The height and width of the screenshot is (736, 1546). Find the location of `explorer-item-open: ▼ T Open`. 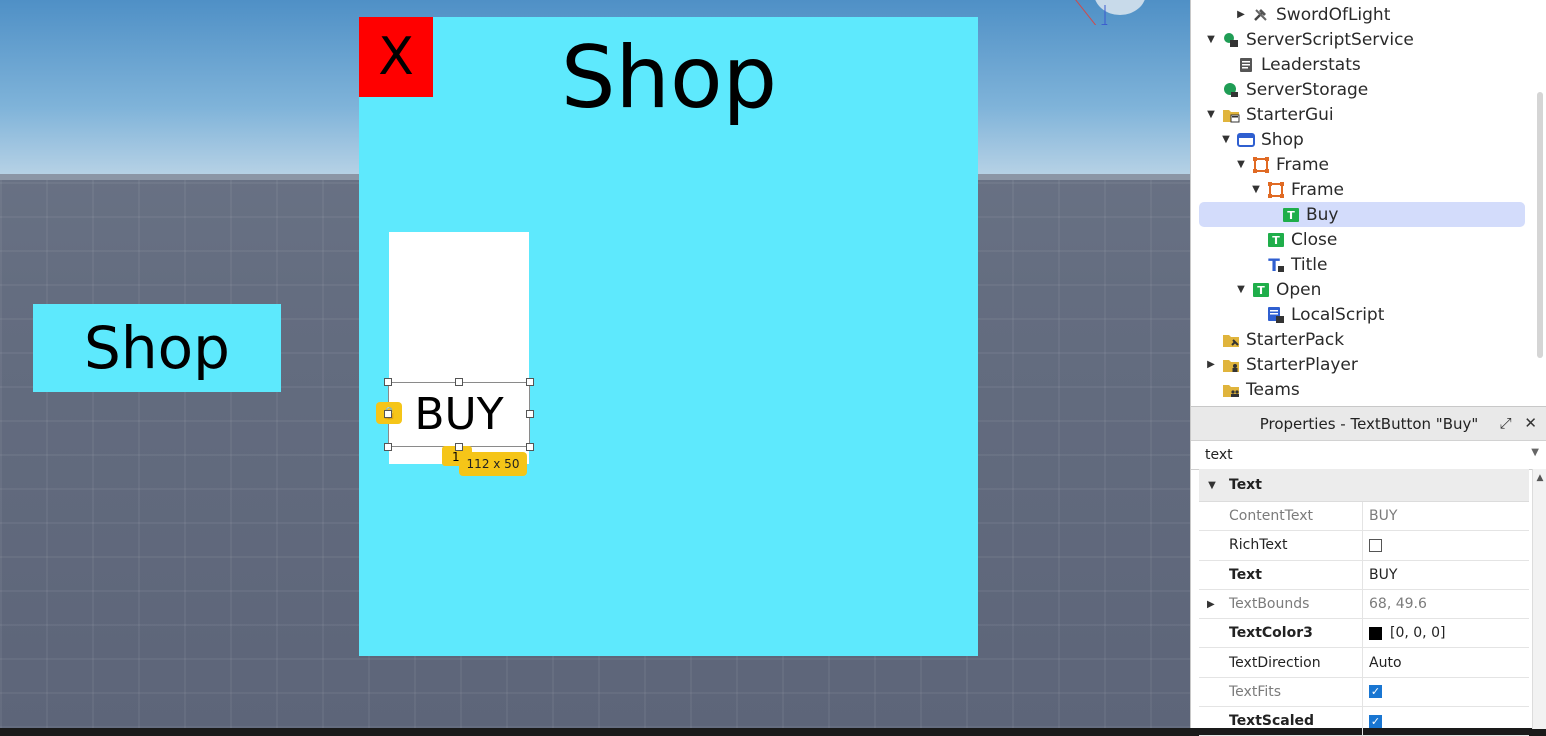

explorer-item-open: ▼ T Open is located at coordinates (1362, 289).